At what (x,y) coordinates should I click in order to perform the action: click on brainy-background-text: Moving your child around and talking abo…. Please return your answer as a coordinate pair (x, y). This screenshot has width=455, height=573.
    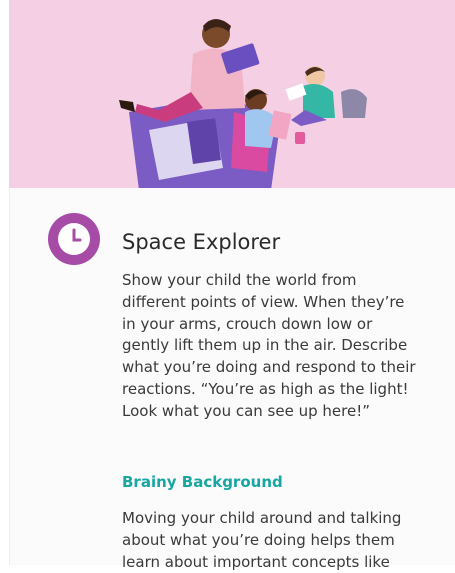
    Looking at the image, I should click on (262, 540).